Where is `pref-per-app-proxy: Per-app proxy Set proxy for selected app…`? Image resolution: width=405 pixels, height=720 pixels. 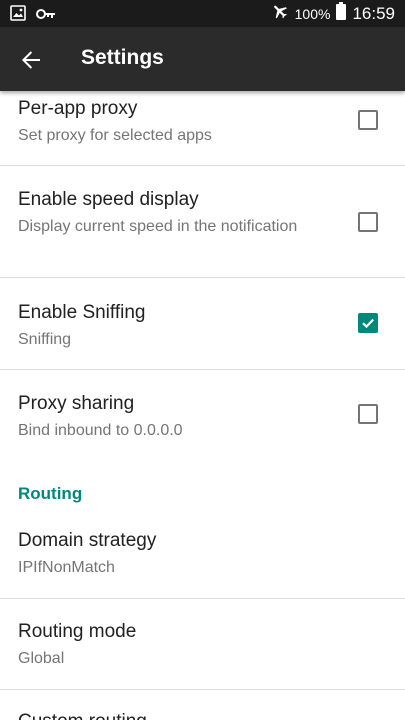
pref-per-app-proxy: Per-app proxy Set proxy for selected app… is located at coordinates (202, 122).